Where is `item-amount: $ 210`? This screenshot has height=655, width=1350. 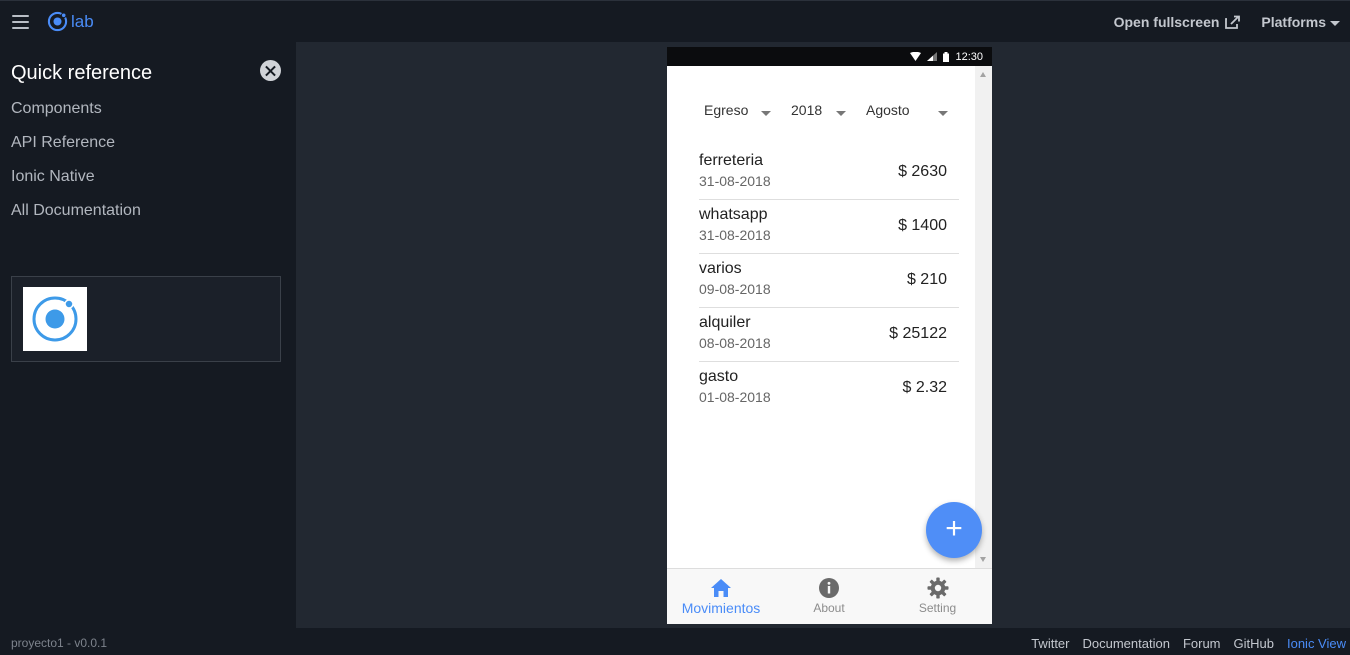 item-amount: $ 210 is located at coordinates (926, 279).